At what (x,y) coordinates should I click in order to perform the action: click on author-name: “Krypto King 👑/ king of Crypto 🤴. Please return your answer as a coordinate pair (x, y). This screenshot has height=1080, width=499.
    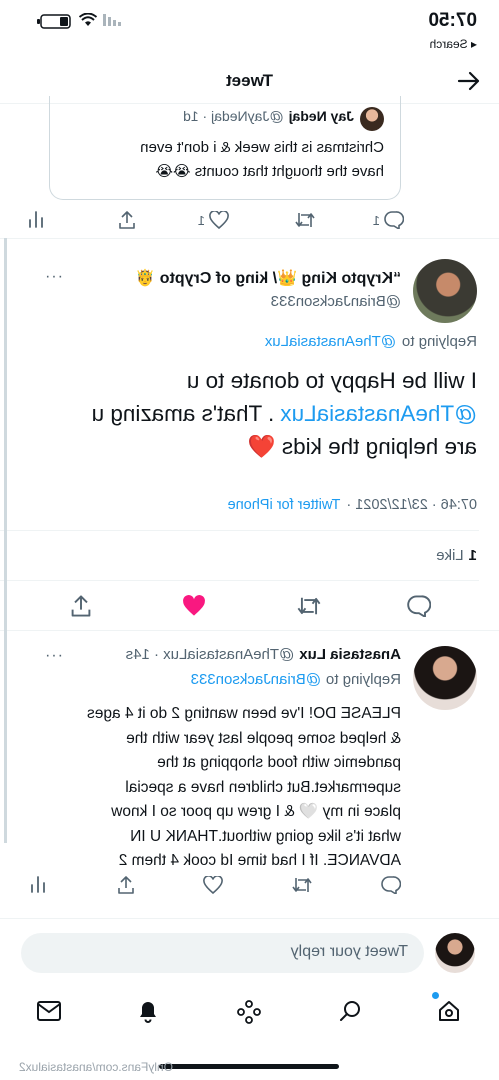
    Looking at the image, I should click on (268, 278).